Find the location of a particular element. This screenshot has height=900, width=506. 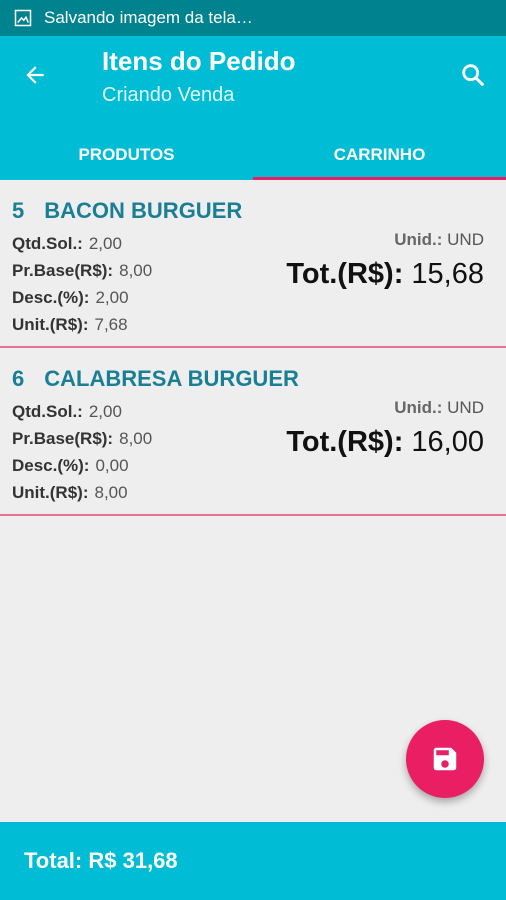

item-name: CALABRESA BURGUER is located at coordinates (171, 378).